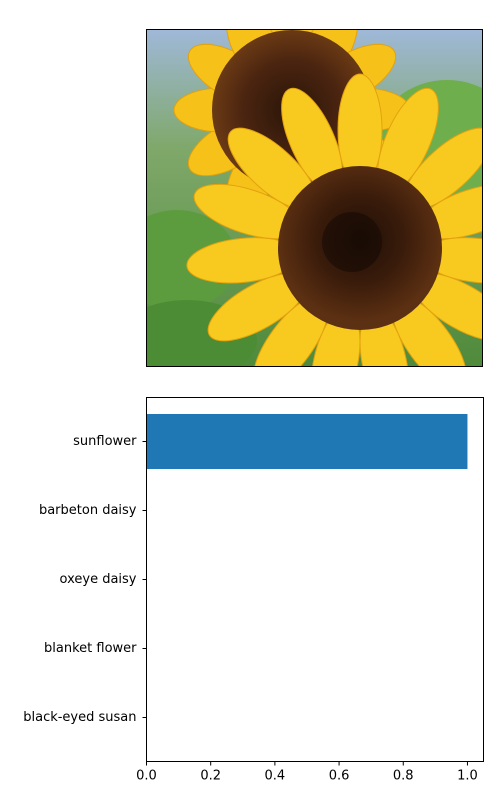  What do you see at coordinates (210, 776) in the screenshot?
I see `x-tick-label: 0.2` at bounding box center [210, 776].